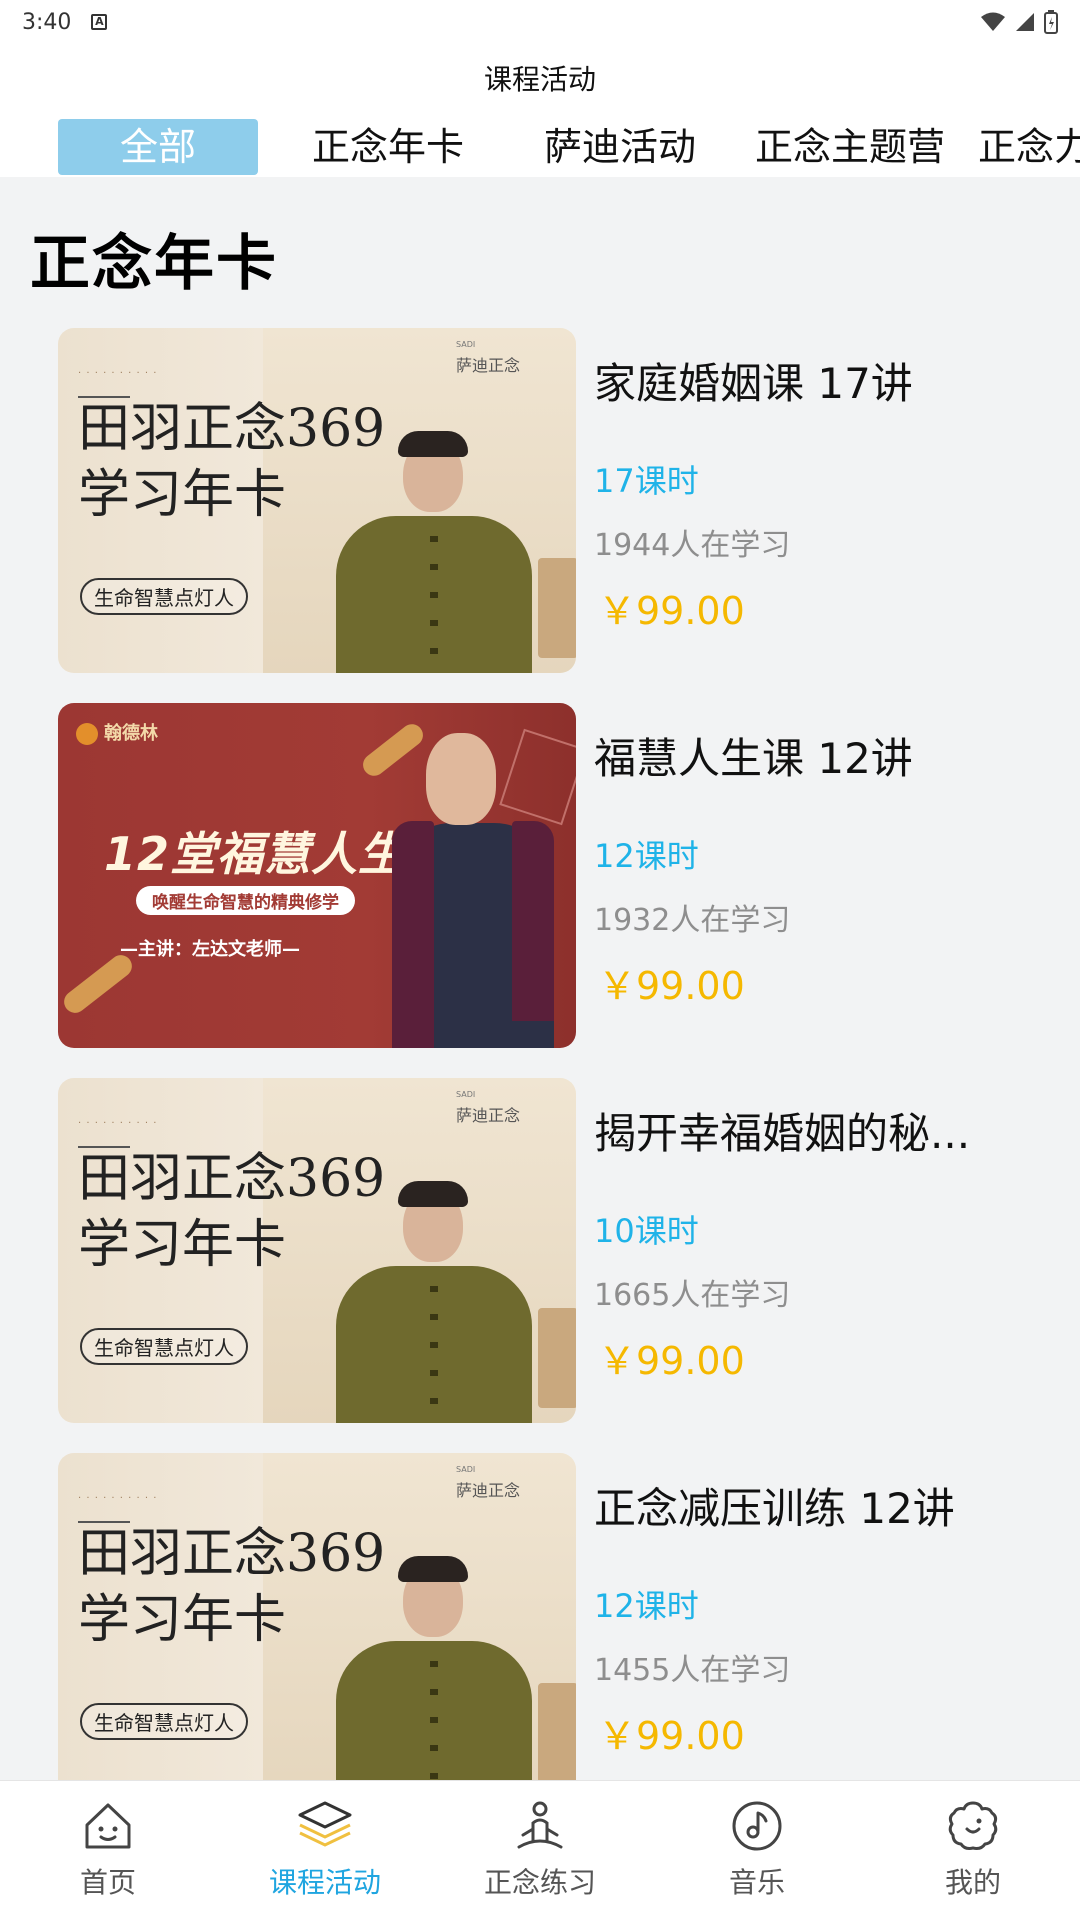  Describe the element at coordinates (324, 1882) in the screenshot. I see `nav-label: 课程活动` at that location.